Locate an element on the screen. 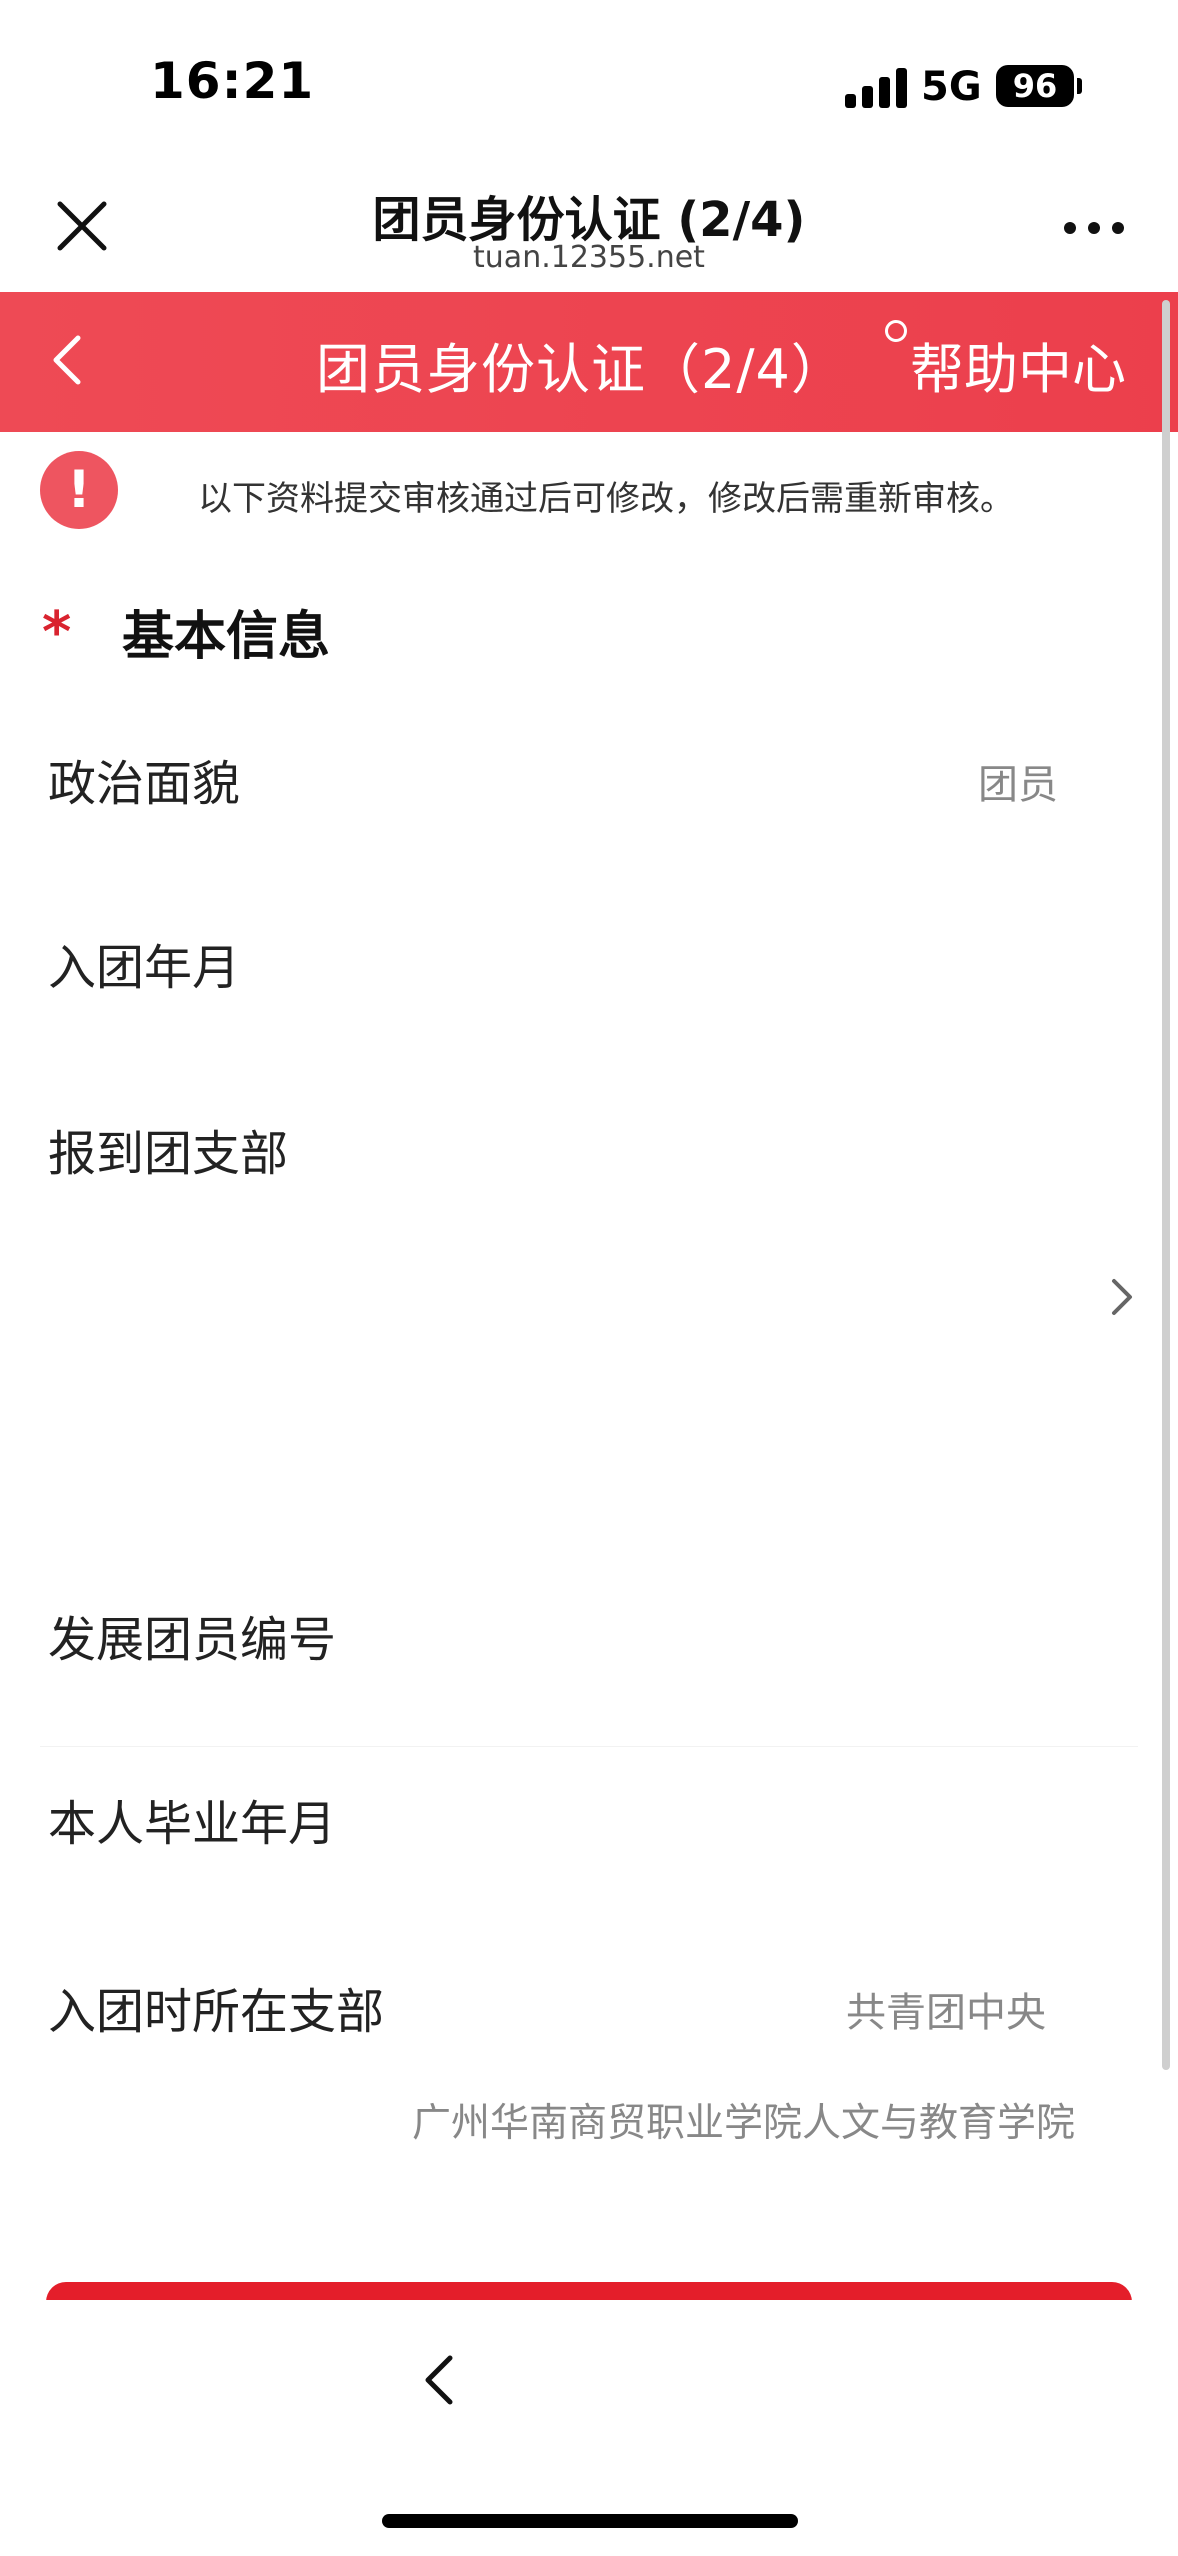 This screenshot has width=1178, height=2556. home-indicator is located at coordinates (590, 2521).